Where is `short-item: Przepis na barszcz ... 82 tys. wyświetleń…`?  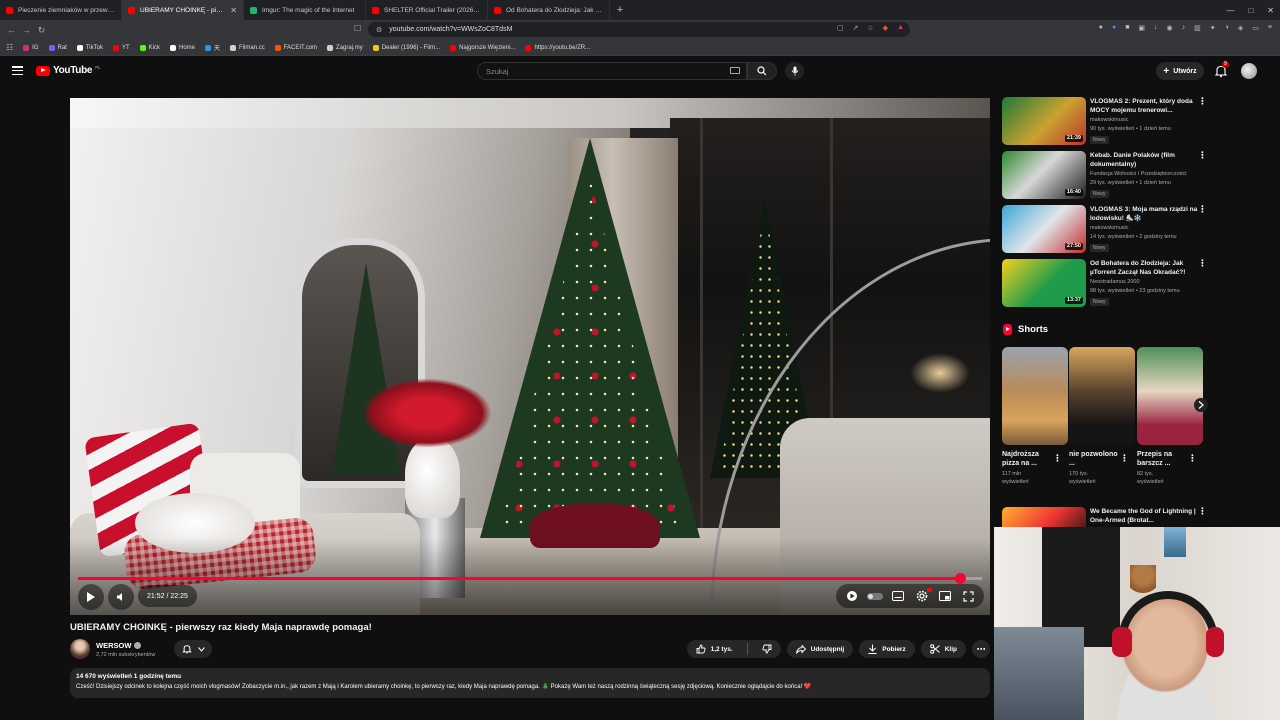
short-item: Przepis na barszcz ... 82 tys. wyświetleń… is located at coordinates (1170, 416).